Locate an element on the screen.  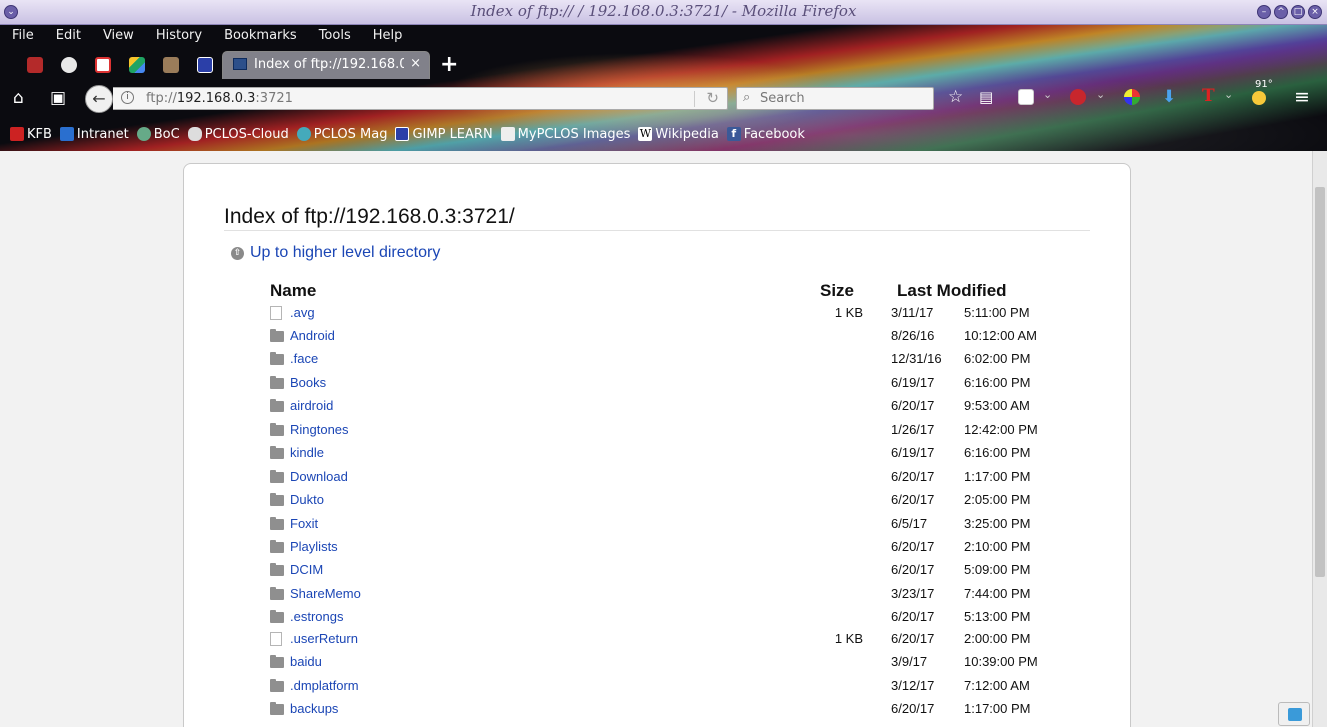
bookmark-mypclos-images: MyPCLOS Images is located at coordinates (565, 134).